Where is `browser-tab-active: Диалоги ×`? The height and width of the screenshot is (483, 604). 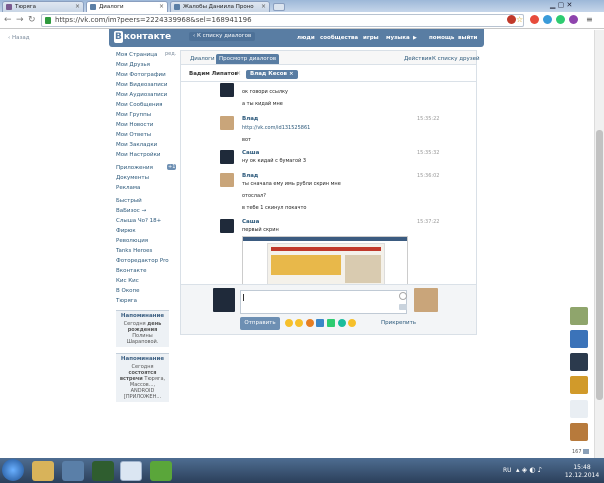
browser-tab-active: Диалоги × is located at coordinates (127, 6).